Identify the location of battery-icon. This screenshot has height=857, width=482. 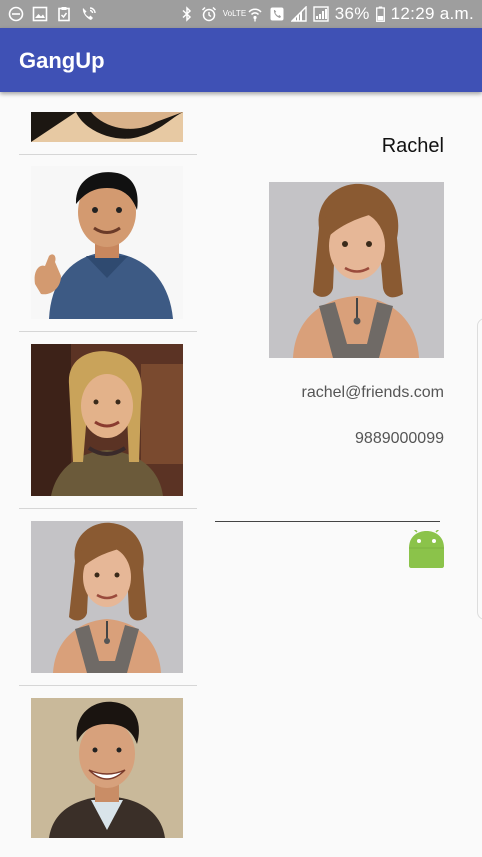
(380, 14).